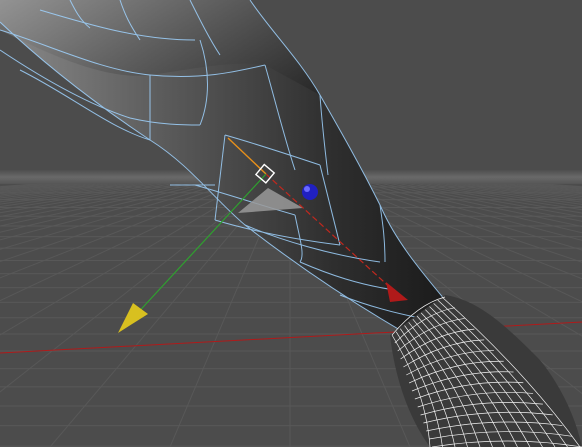 This screenshot has width=582, height=447. Describe the element at coordinates (307, 189) in the screenshot. I see `gizmo-rotate-highlight` at that location.